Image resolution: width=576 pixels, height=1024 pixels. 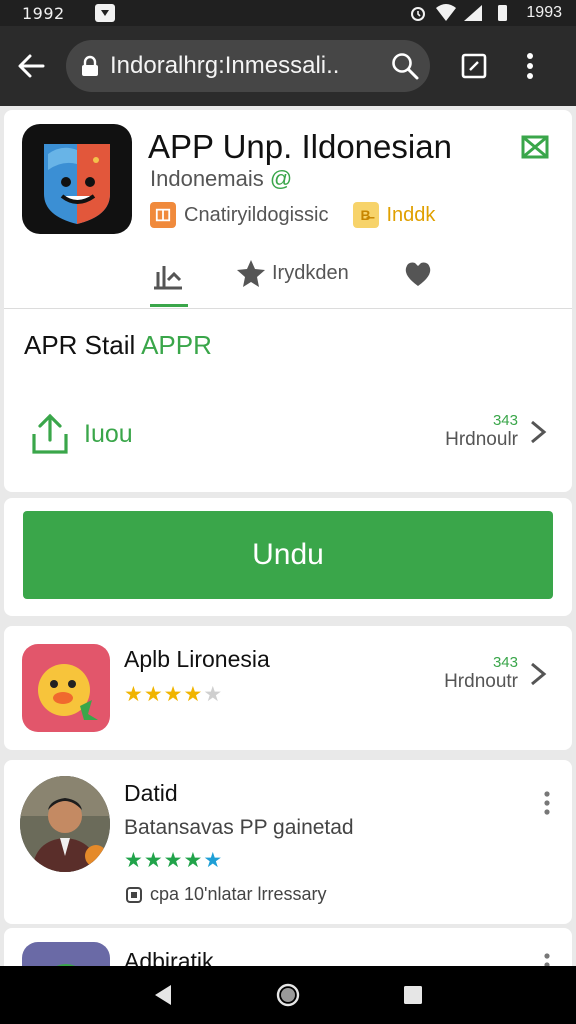 I want to click on avatar, so click(x=65, y=824).